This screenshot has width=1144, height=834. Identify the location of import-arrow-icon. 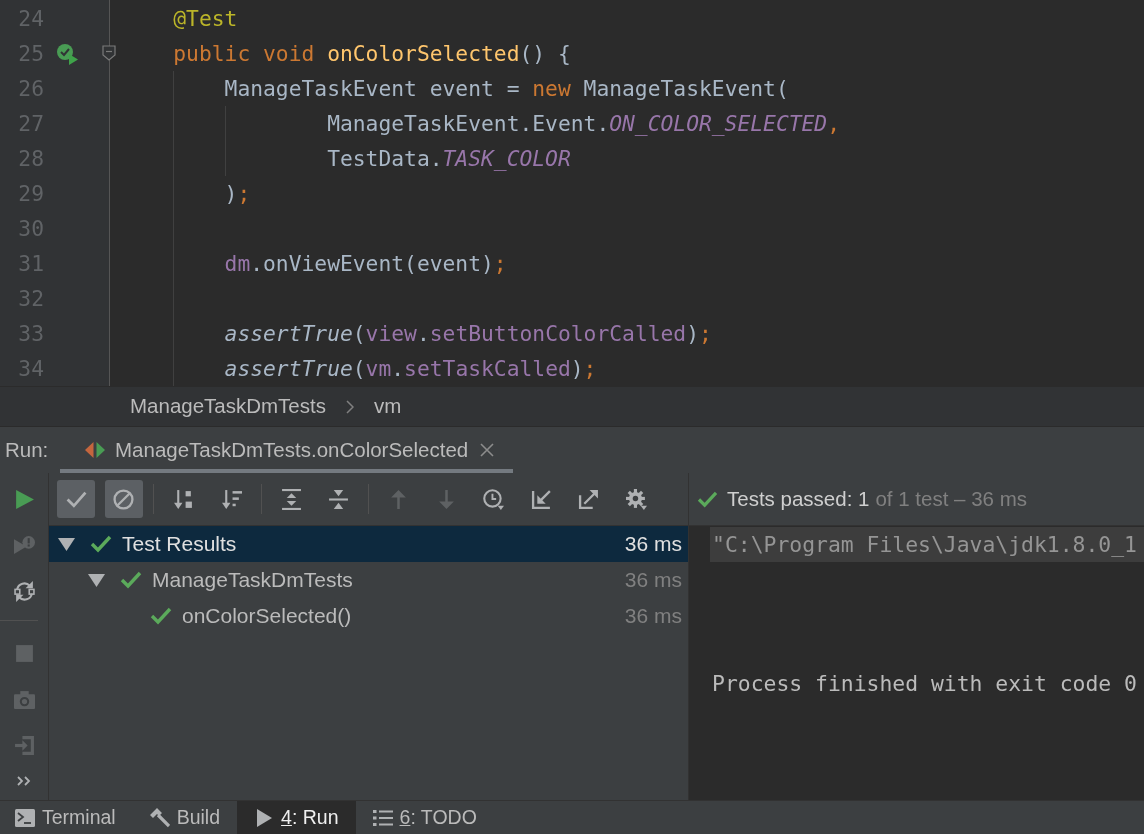
(541, 499).